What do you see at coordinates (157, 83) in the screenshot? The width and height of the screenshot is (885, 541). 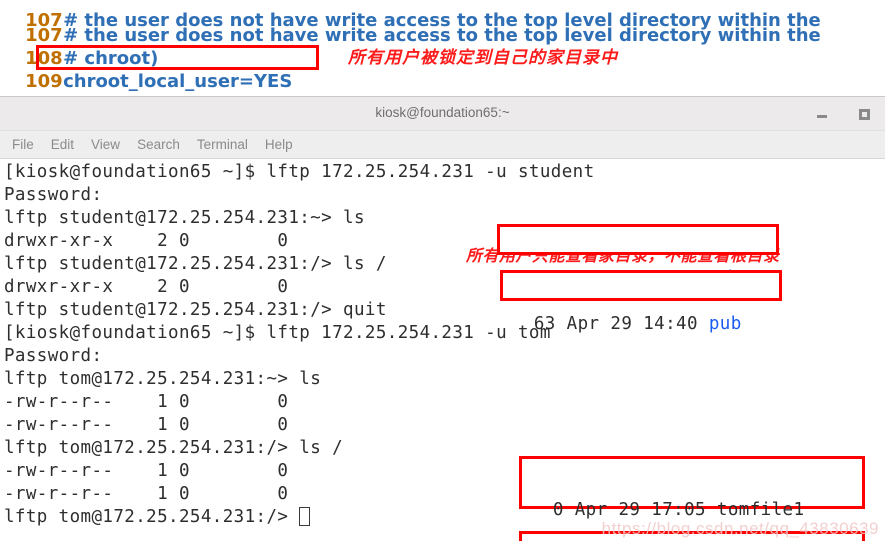 I see `code-line-110: 110#chroot_list_enable=YES` at bounding box center [157, 83].